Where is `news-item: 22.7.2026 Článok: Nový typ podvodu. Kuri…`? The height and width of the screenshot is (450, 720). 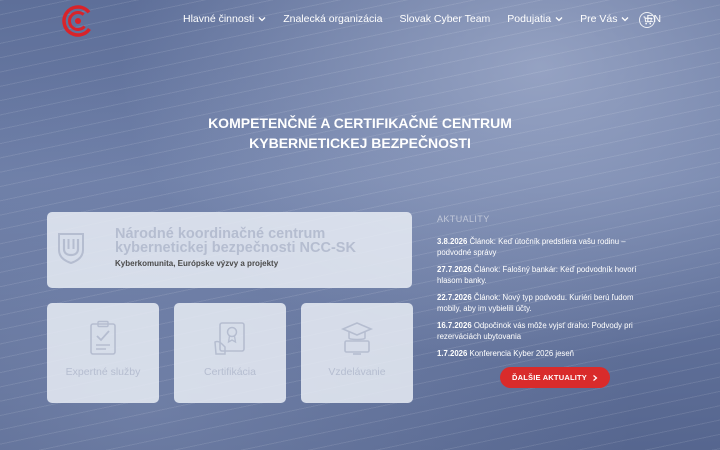
news-item: 22.7.2026 Článok: Nový typ podvodu. Kuri… is located at coordinates (548, 303).